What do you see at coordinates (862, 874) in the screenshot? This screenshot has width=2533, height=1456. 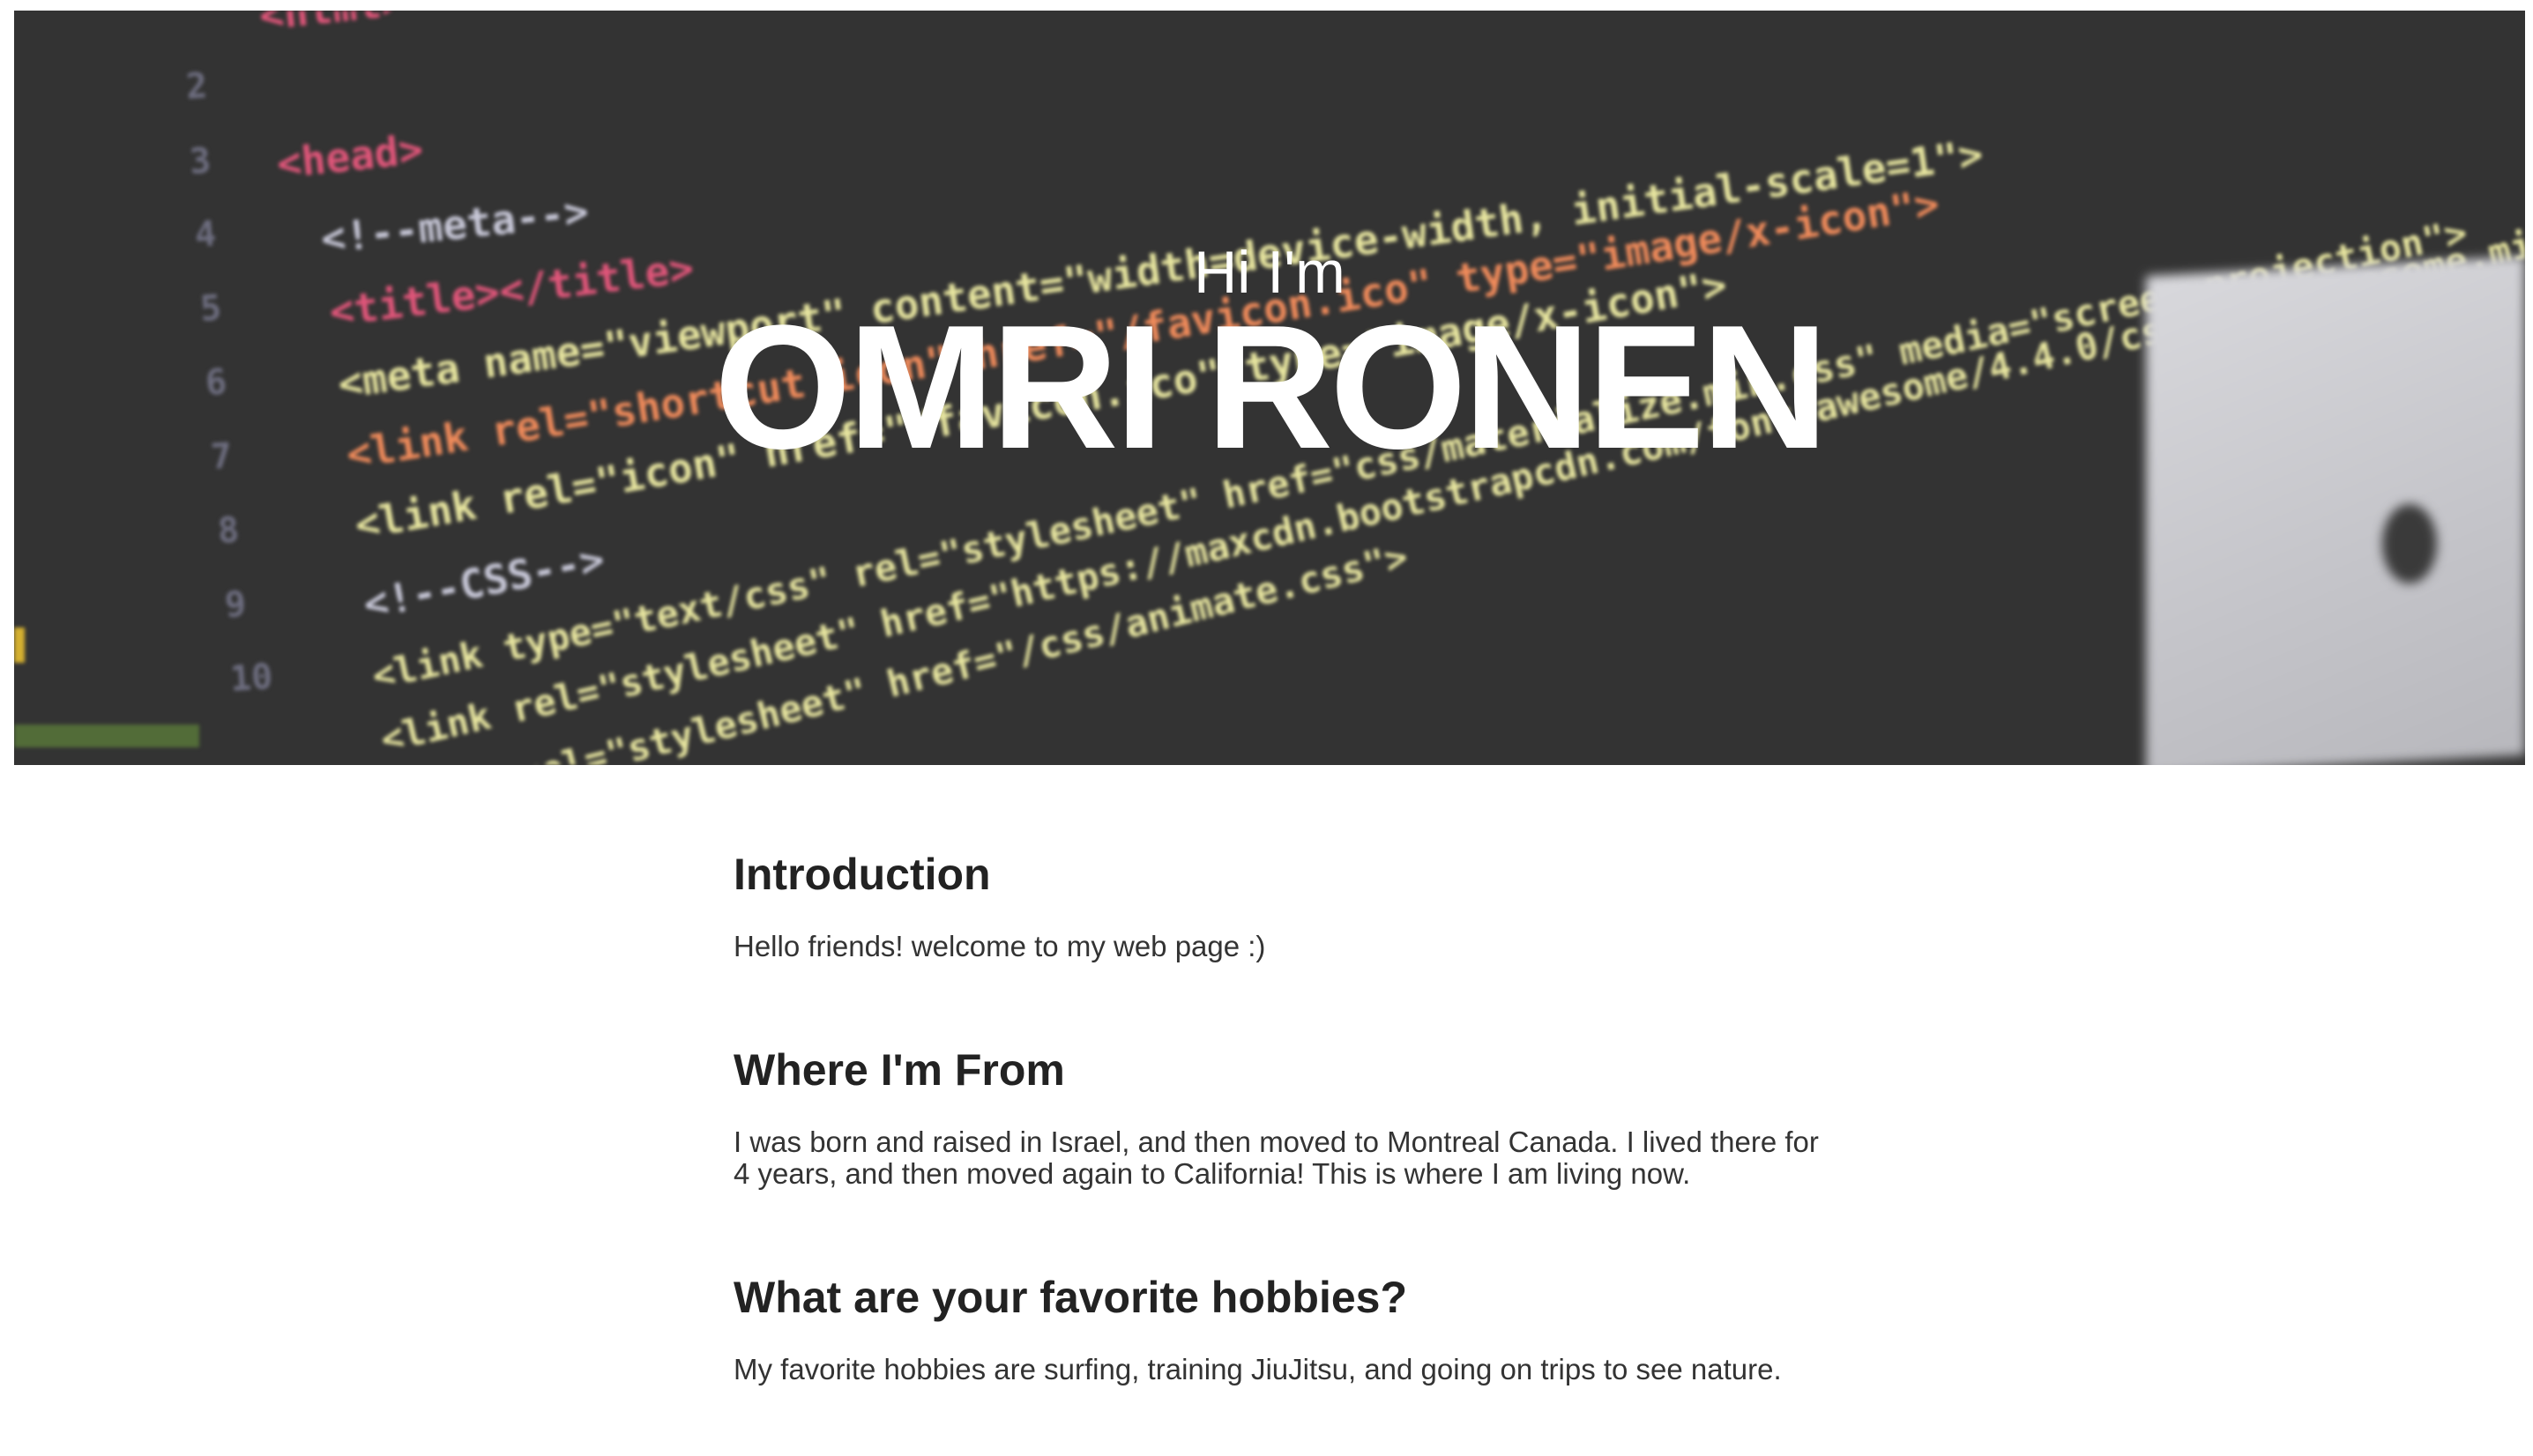 I see `section-title: Introduction` at bounding box center [862, 874].